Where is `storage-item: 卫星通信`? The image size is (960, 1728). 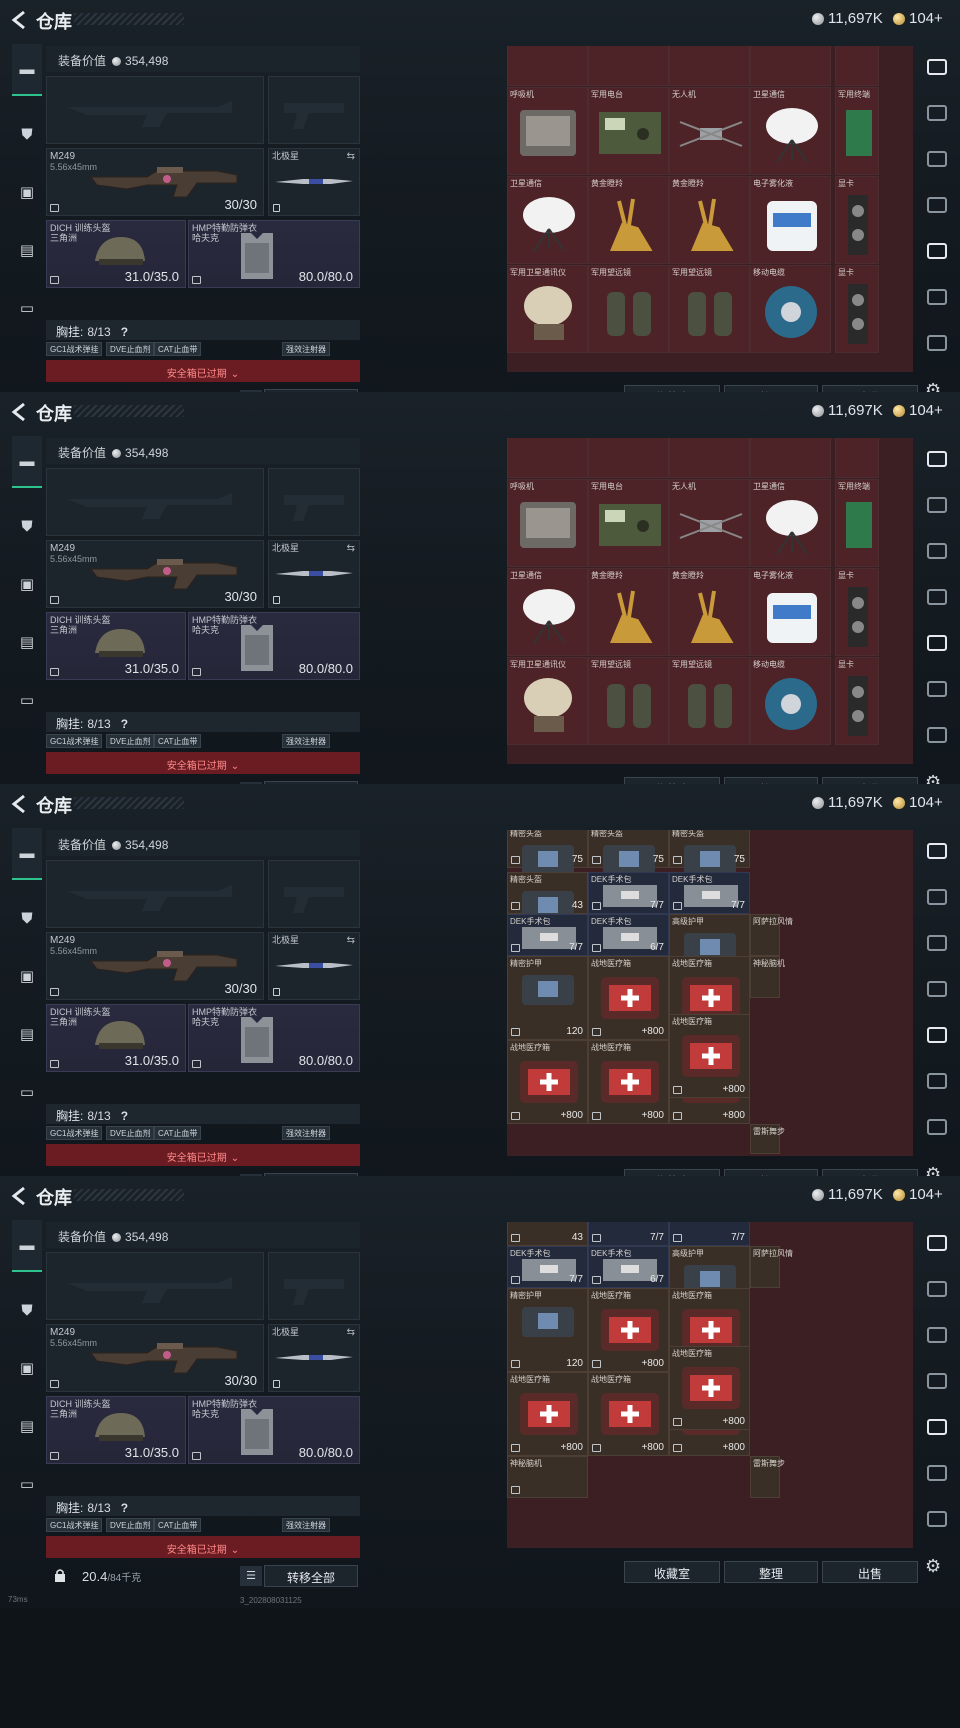 storage-item: 卫星通信 is located at coordinates (790, 131).